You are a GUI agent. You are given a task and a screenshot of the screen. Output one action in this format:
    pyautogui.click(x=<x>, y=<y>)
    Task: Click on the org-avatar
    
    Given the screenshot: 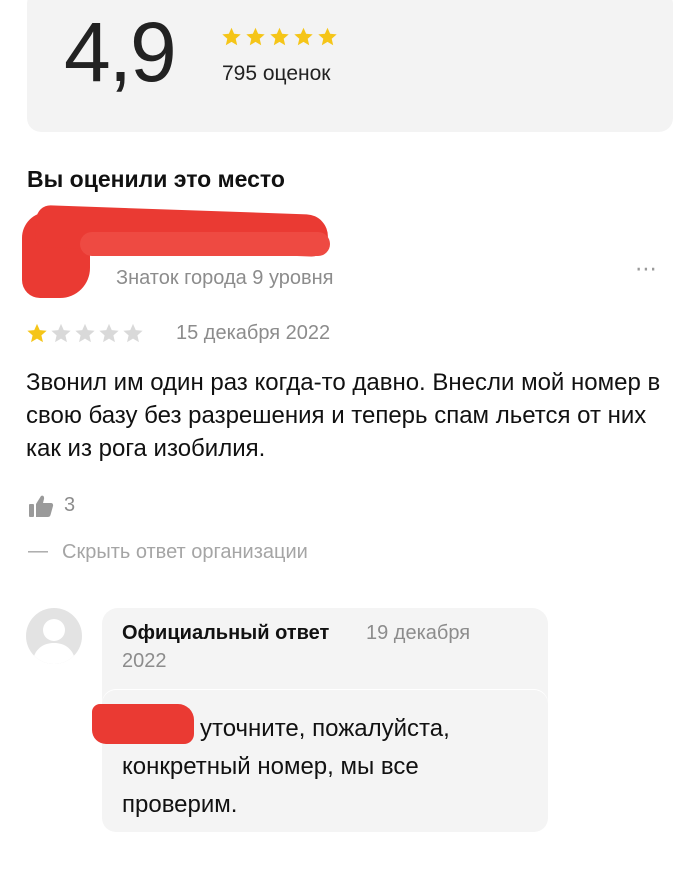 What is the action you would take?
    pyautogui.click(x=54, y=636)
    